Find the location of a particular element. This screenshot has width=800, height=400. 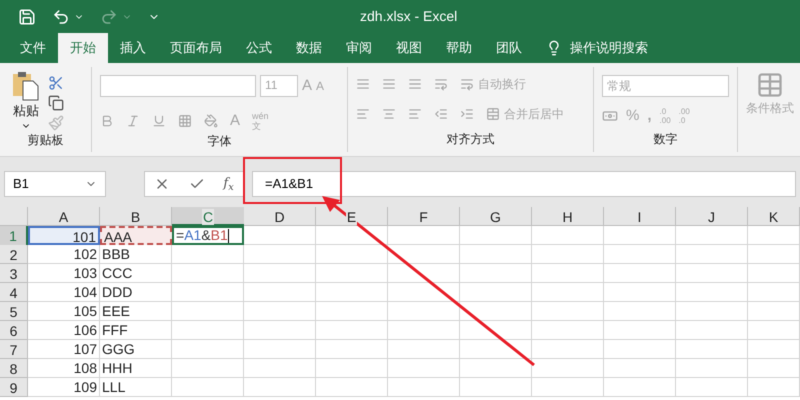

ribbon-tab: 开始 is located at coordinates (83, 48).